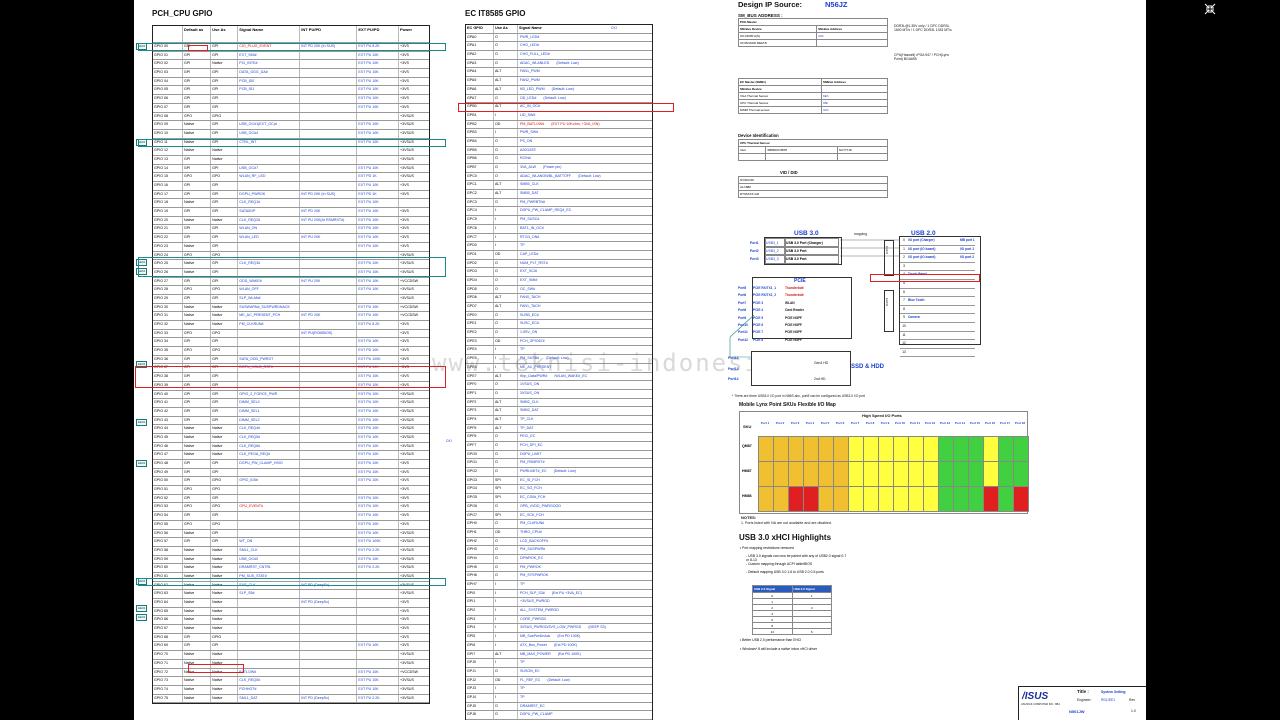 This screenshot has height=720, width=1280. What do you see at coordinates (480, 472) in the screenshot?
I see `table-cell: GPG2` at bounding box center [480, 472].